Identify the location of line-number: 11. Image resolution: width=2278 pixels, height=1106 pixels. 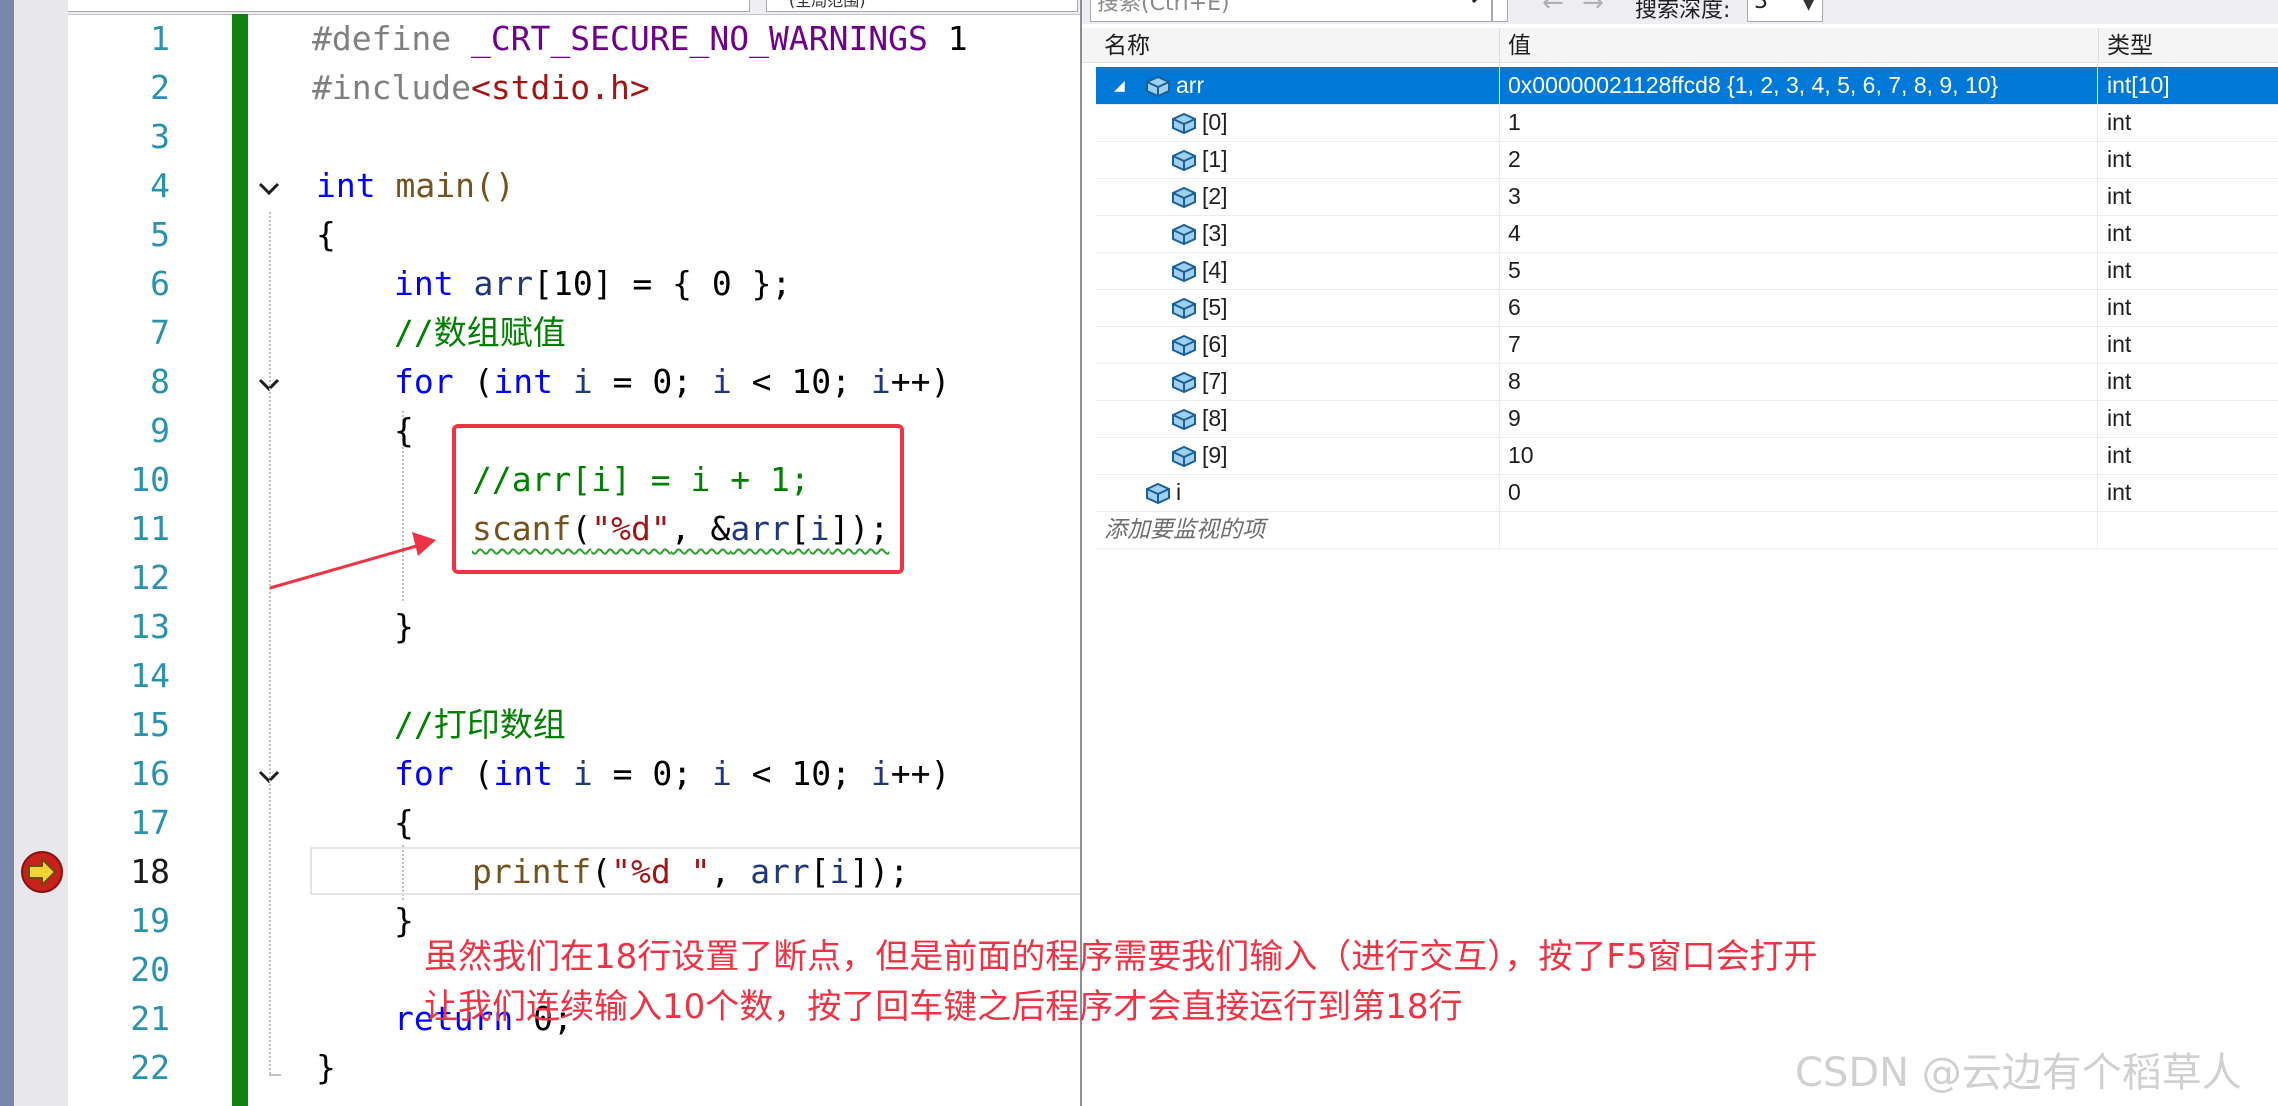
(150, 528).